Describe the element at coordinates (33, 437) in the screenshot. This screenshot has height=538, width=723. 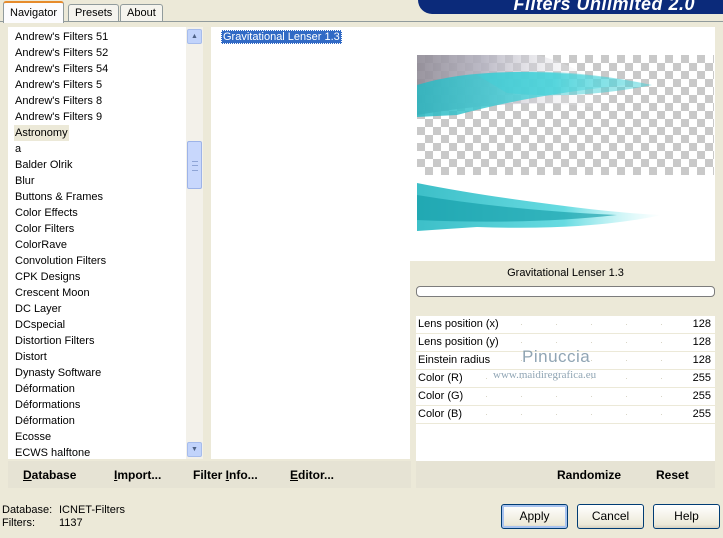
I see `category-item: Ecosse` at that location.